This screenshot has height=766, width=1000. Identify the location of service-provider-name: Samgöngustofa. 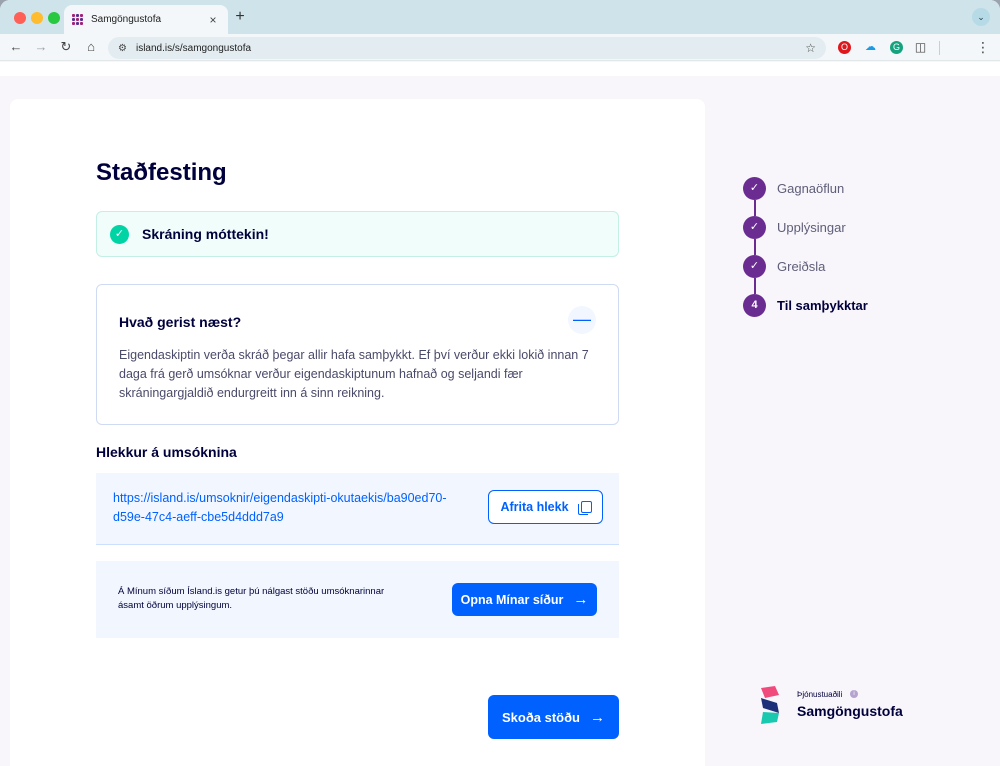
(850, 711).